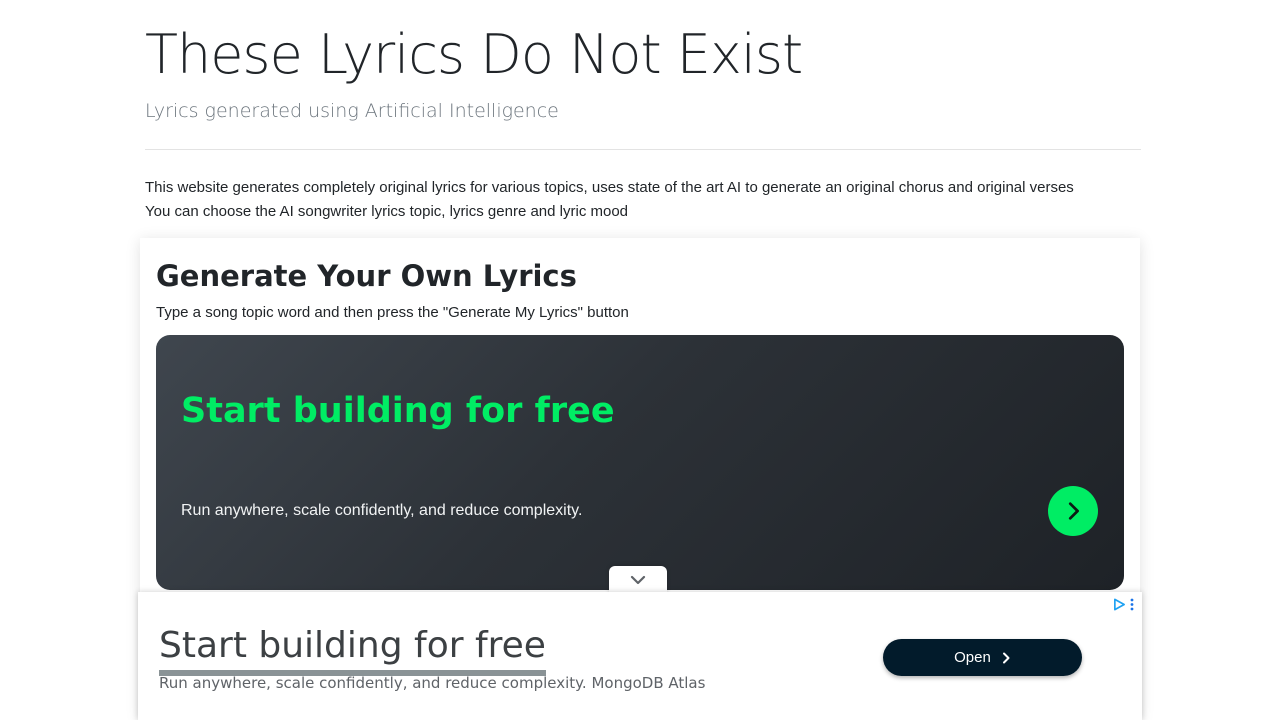 The height and width of the screenshot is (720, 1280). Describe the element at coordinates (398, 411) in the screenshot. I see `banner-ad-headline: Start building for free` at that location.